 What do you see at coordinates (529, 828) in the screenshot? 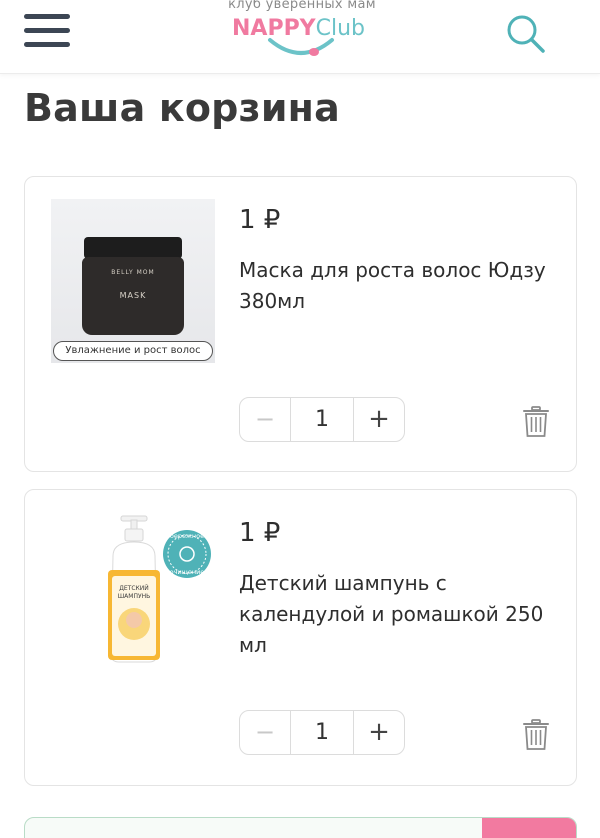
I see `checkout-button` at bounding box center [529, 828].